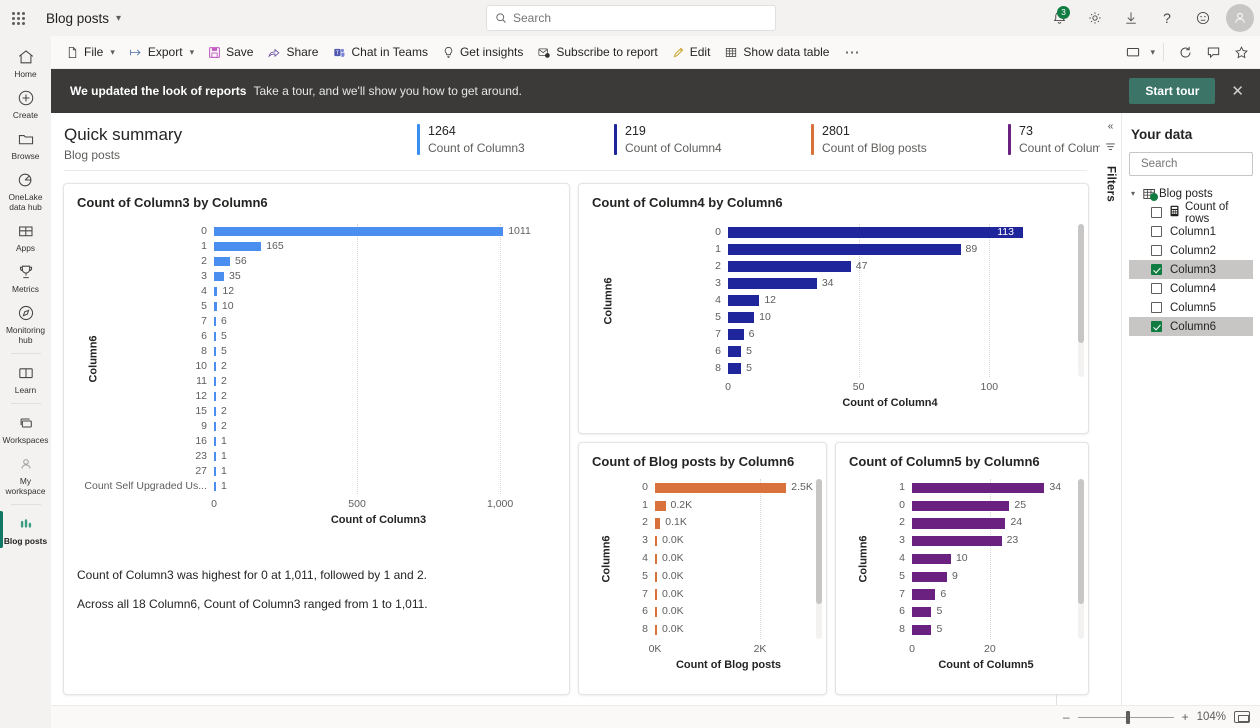  What do you see at coordinates (1059, 18) in the screenshot?
I see `notifications-icon: 3` at bounding box center [1059, 18].